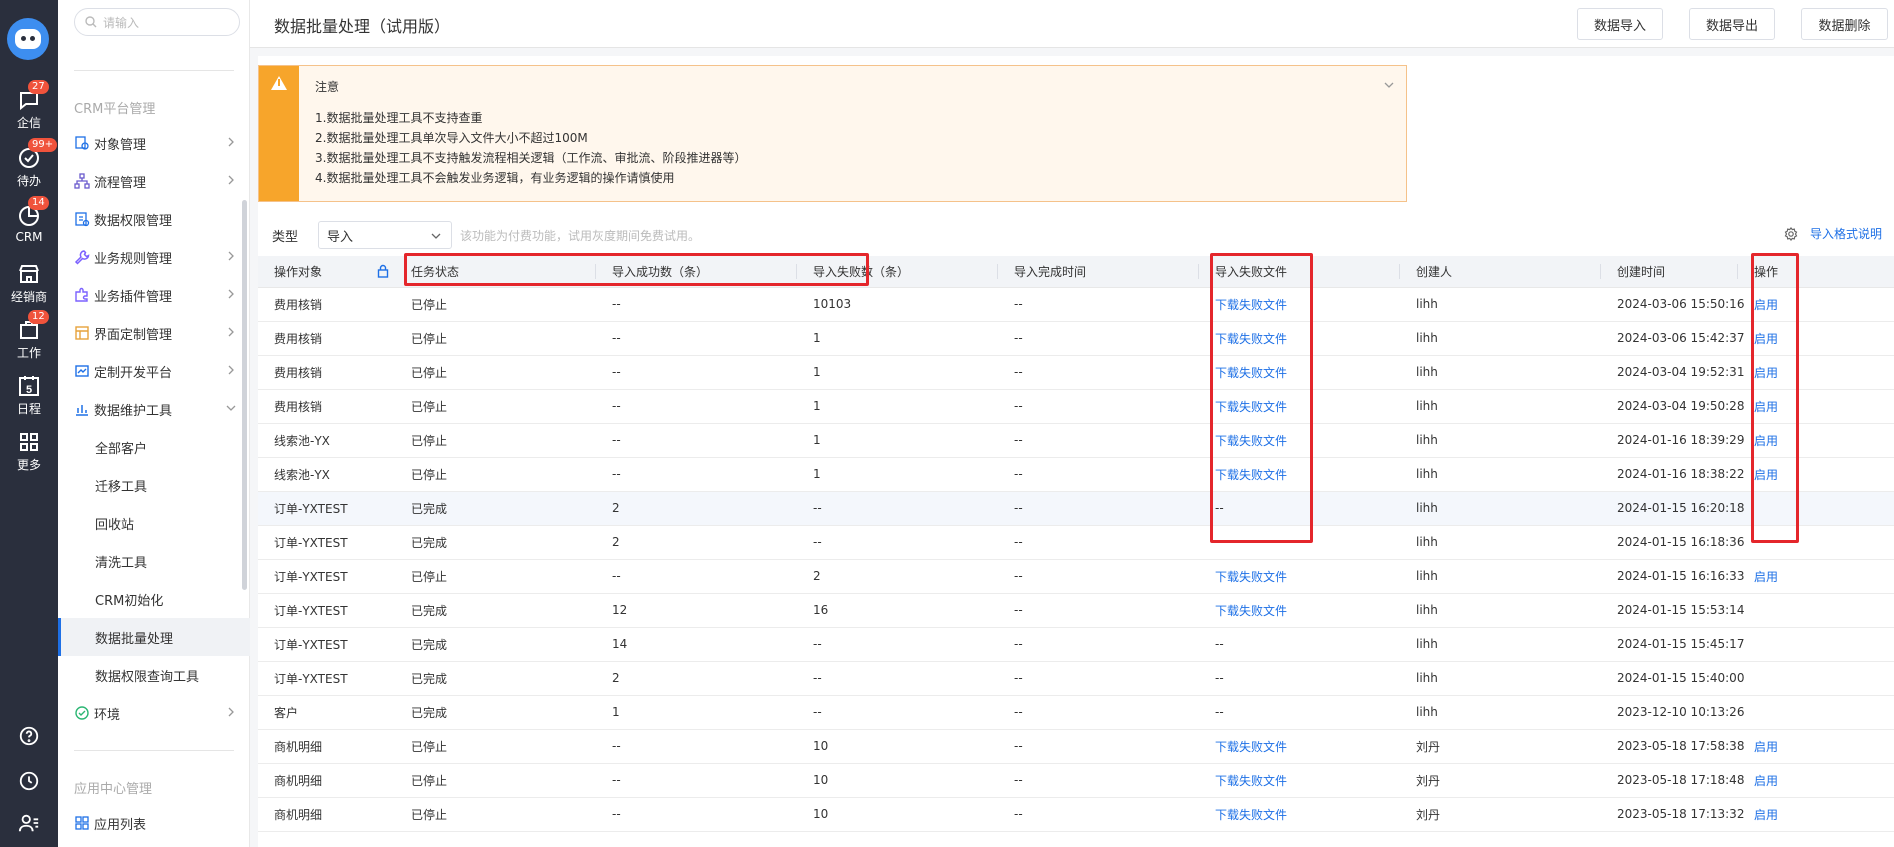 The width and height of the screenshot is (1894, 847). I want to click on col-header-creator: 创建人, so click(1500, 272).